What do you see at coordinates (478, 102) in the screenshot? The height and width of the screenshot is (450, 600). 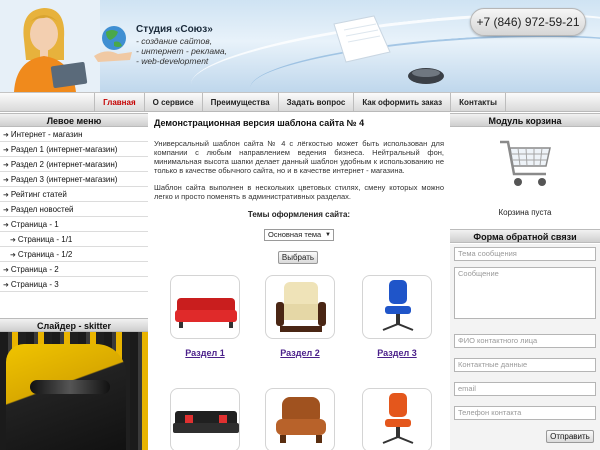 I see `nav-contacts: Контакты` at bounding box center [478, 102].